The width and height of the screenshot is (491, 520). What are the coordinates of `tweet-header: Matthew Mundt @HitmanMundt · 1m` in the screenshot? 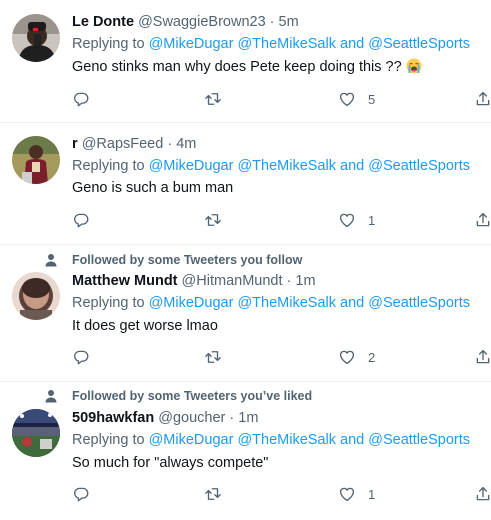 It's located at (194, 281).